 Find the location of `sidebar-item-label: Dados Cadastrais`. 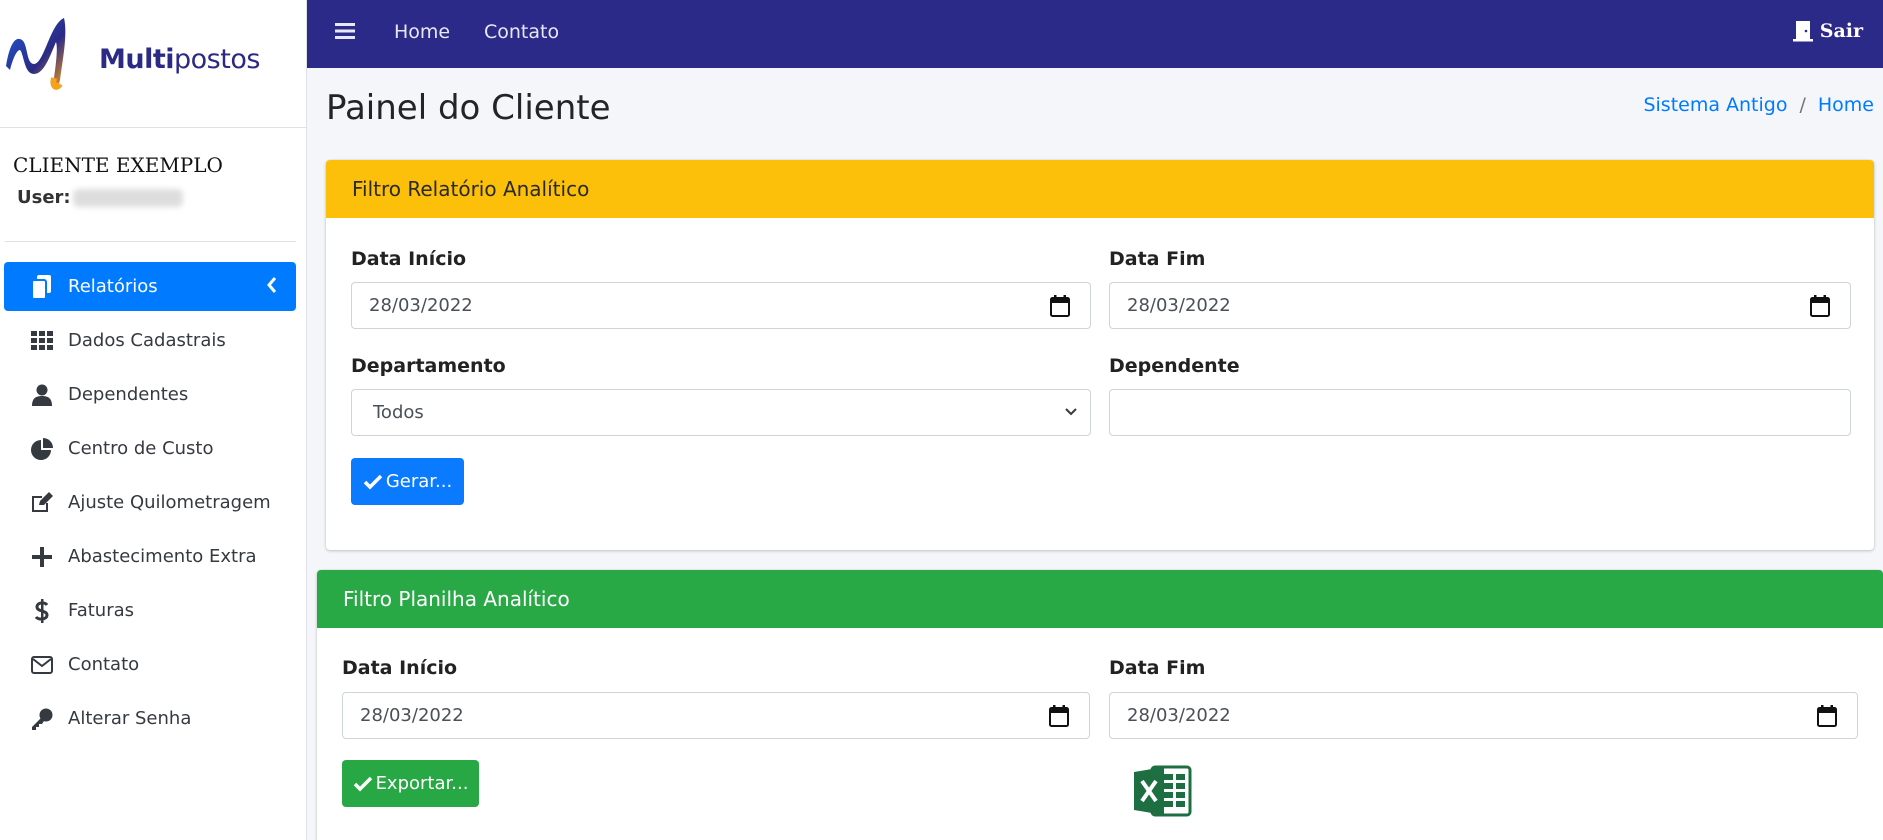

sidebar-item-label: Dados Cadastrais is located at coordinates (147, 340).